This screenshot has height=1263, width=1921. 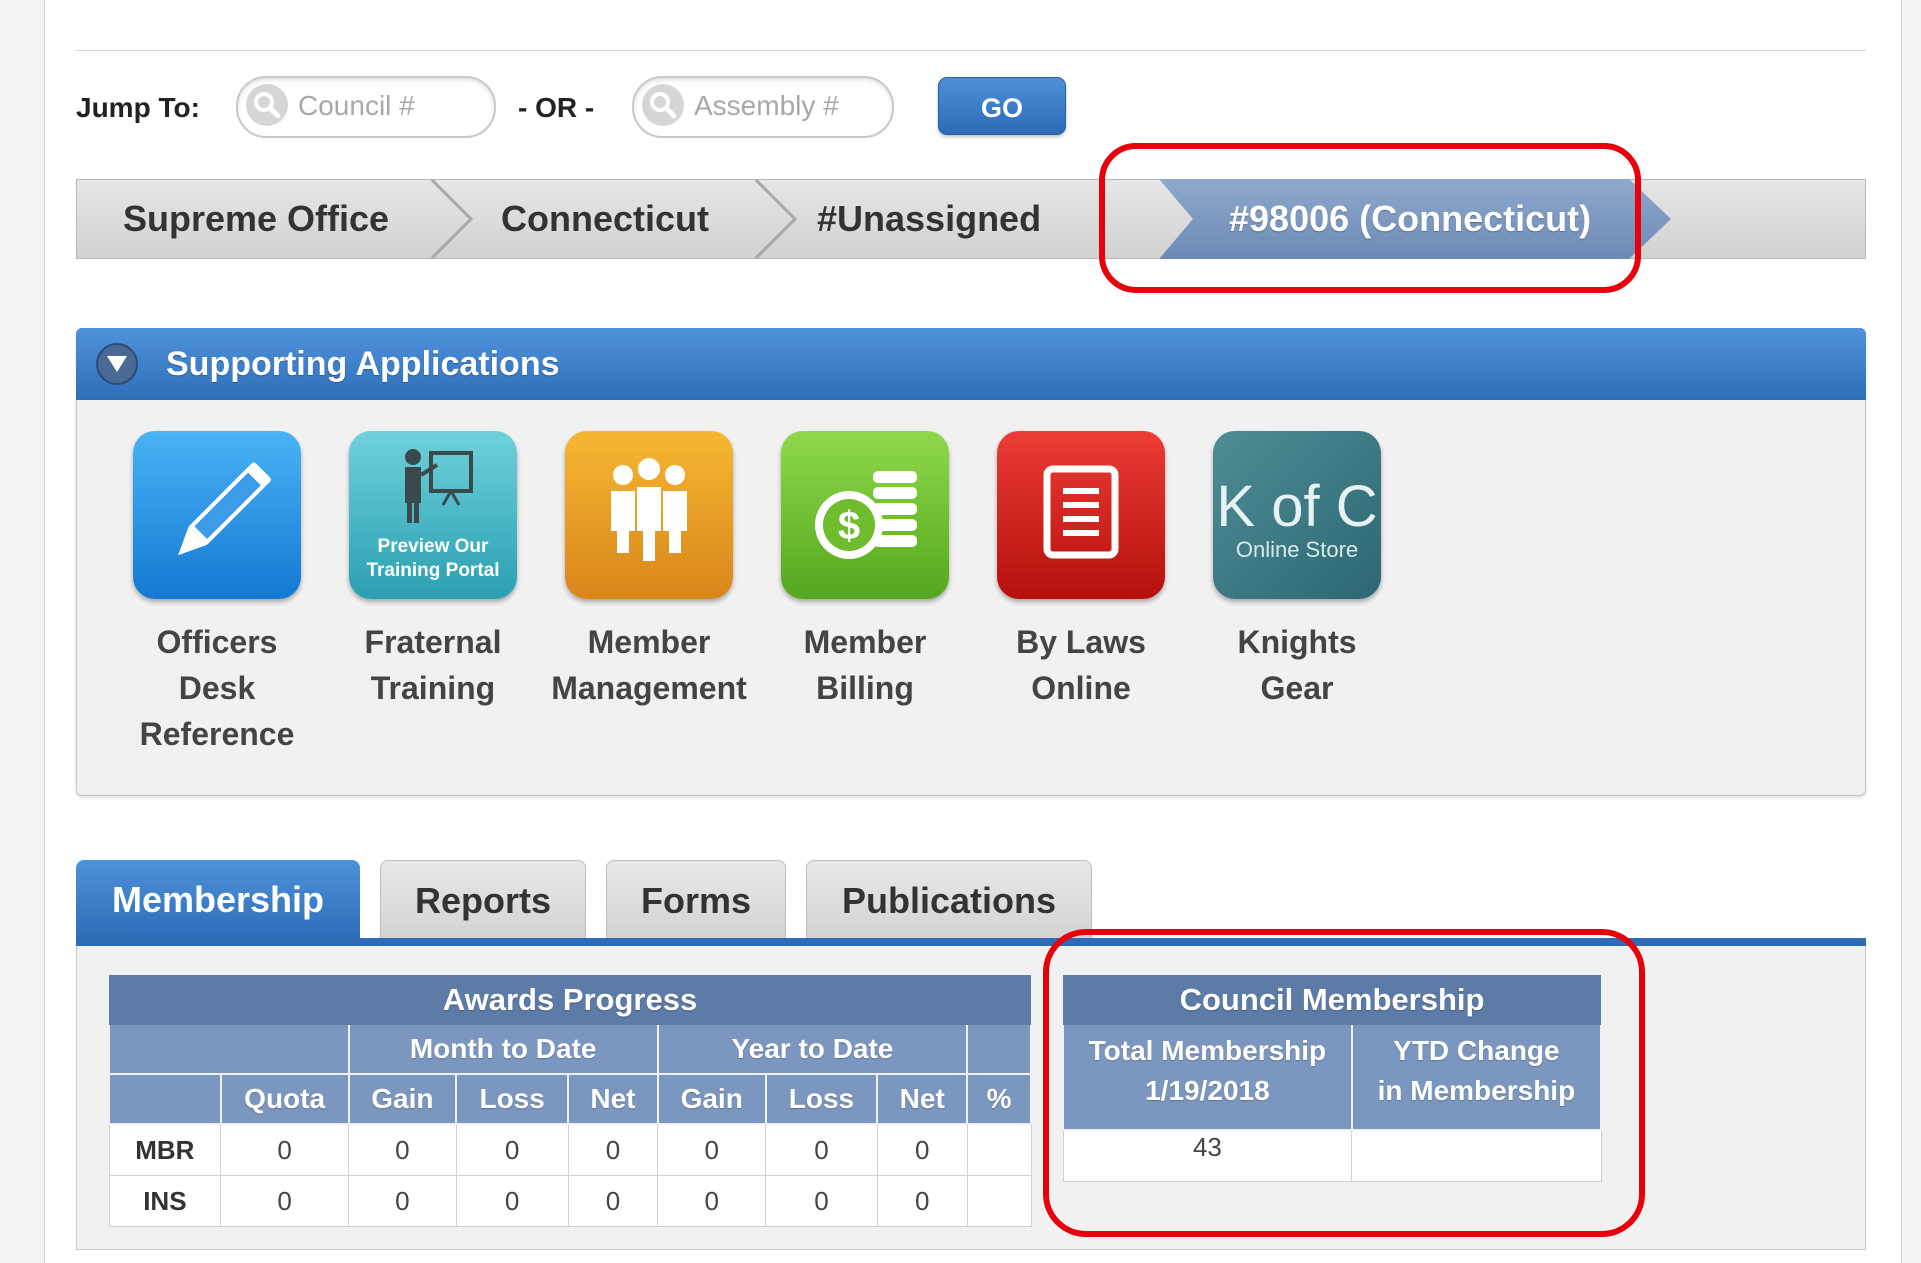 What do you see at coordinates (696, 900) in the screenshot?
I see `tab-forms: Forms` at bounding box center [696, 900].